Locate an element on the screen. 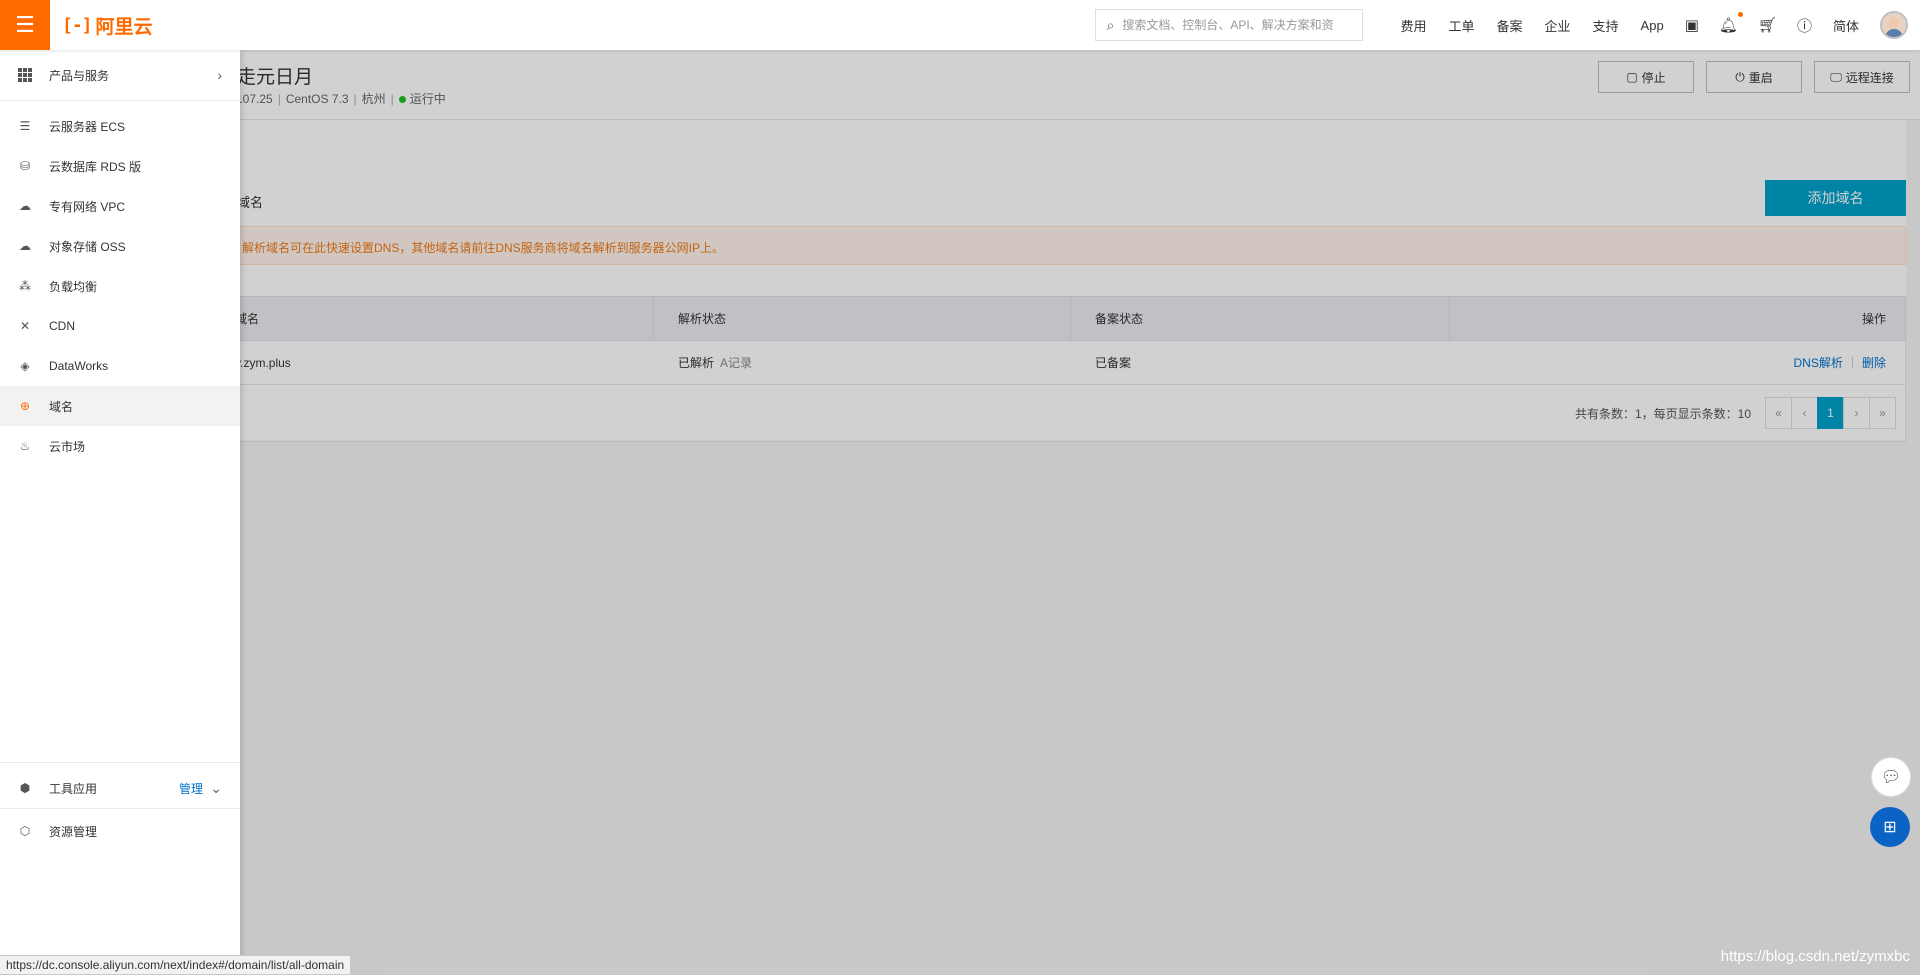 The width and height of the screenshot is (1920, 975). bell-icon: 🔔︎ is located at coordinates (1731, 23).